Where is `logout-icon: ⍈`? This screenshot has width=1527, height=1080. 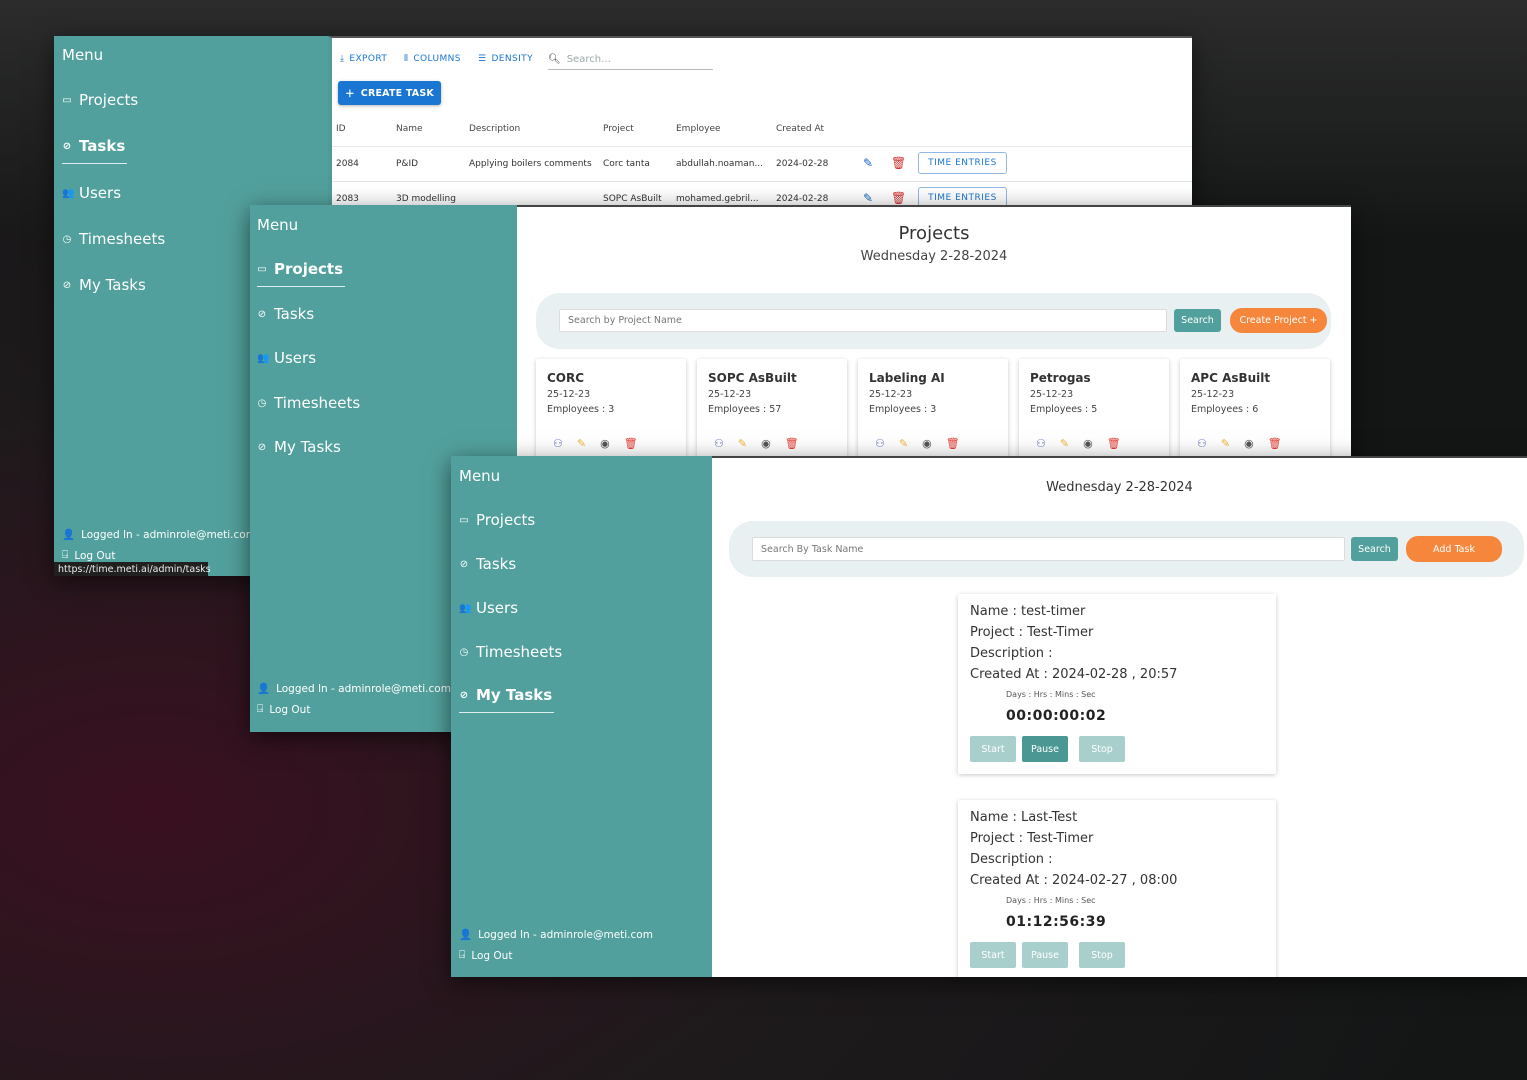
logout-icon: ⍈ is located at coordinates (65, 555).